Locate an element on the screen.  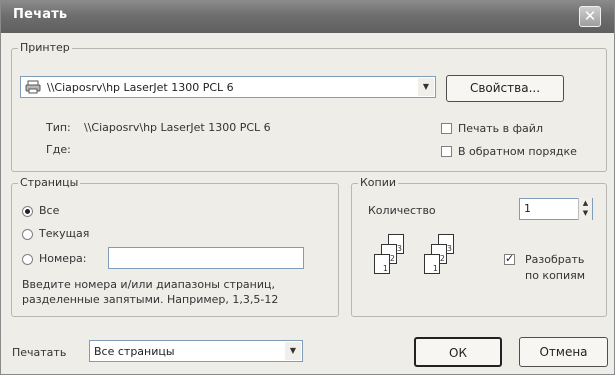
copies-legend: Копии is located at coordinates (378, 182).